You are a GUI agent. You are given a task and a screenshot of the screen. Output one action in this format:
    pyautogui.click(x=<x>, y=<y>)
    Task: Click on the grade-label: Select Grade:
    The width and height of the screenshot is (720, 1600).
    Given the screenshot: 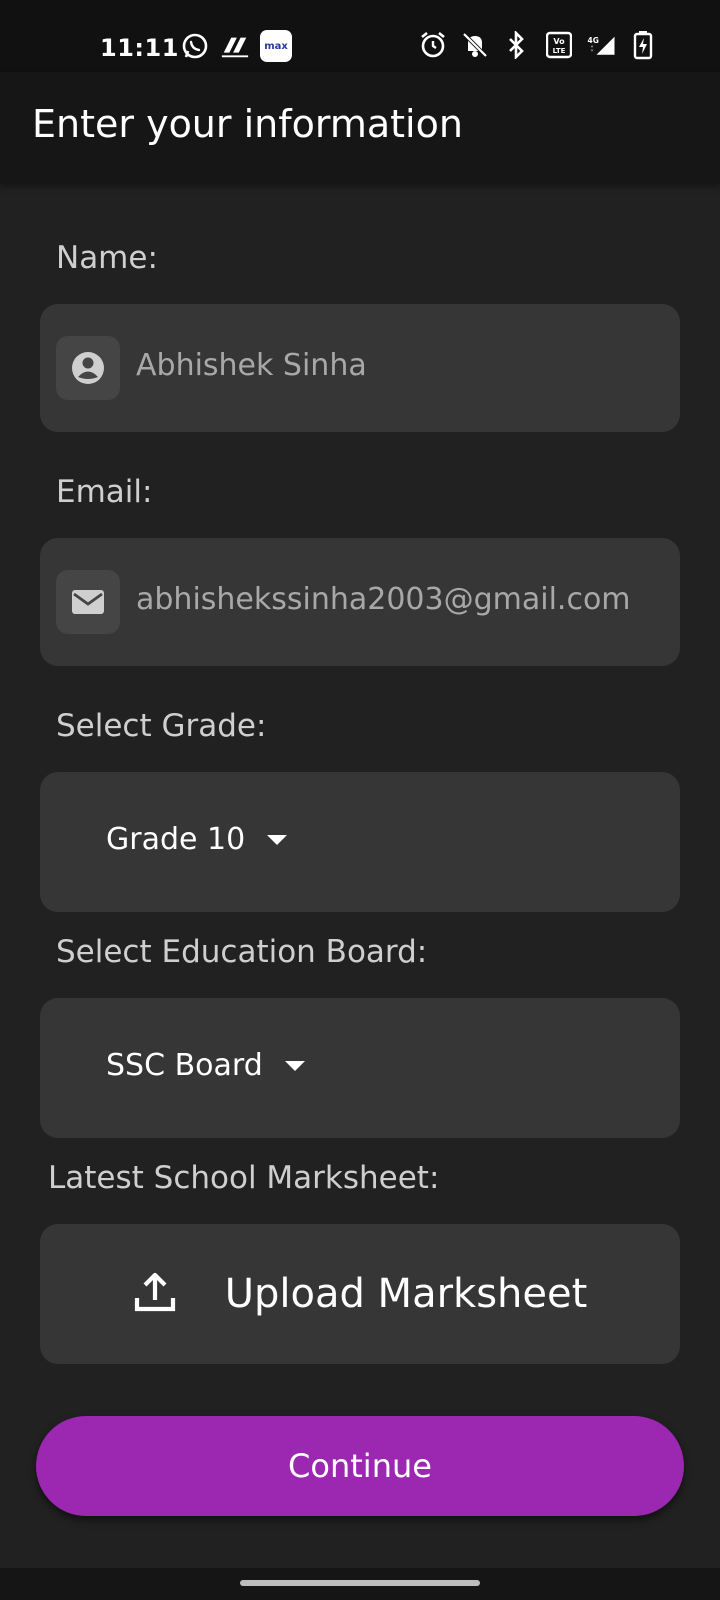 What is the action you would take?
    pyautogui.click(x=161, y=726)
    